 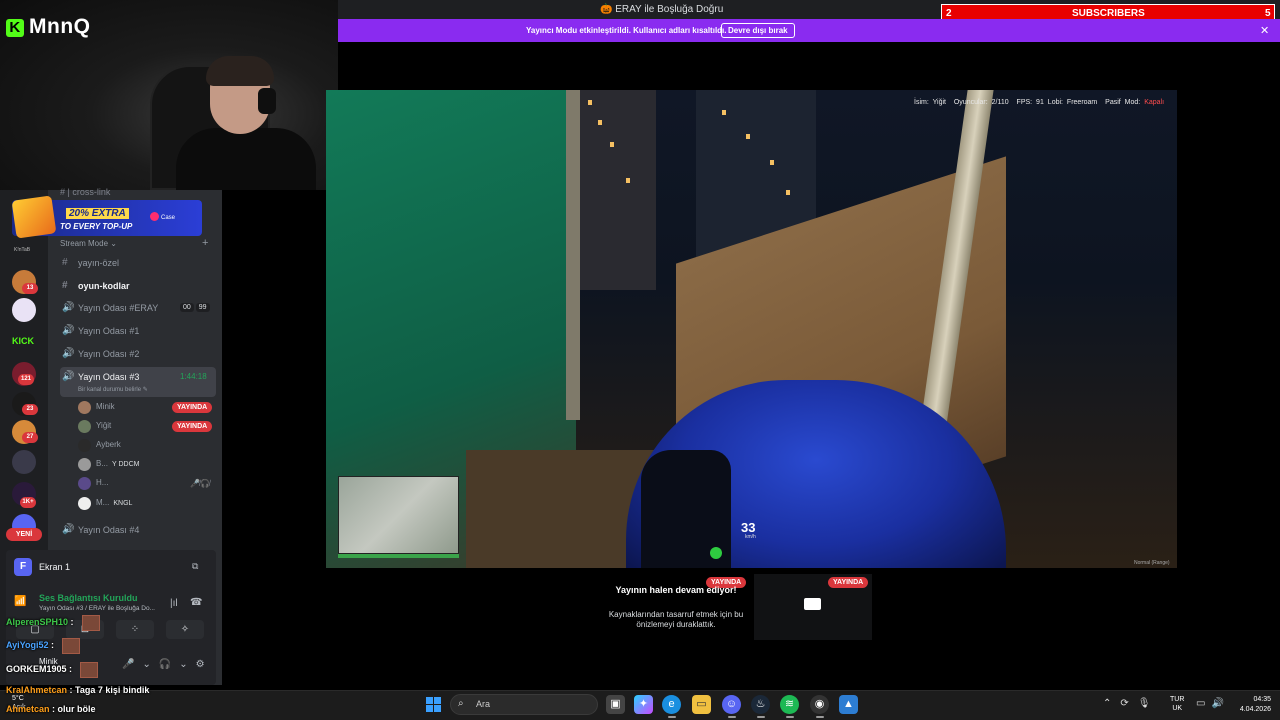 What do you see at coordinates (91, 192) in the screenshot?
I see `channel-crosslink-label: cross-link` at bounding box center [91, 192].